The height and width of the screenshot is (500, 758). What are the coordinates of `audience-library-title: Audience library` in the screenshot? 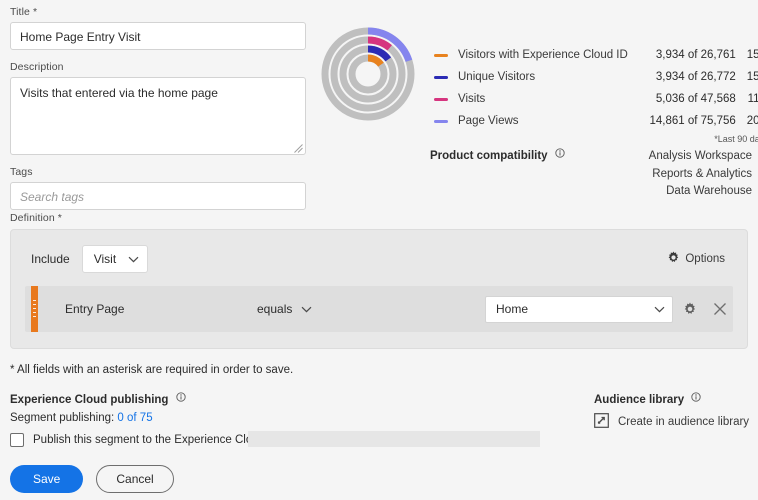 It's located at (639, 400).